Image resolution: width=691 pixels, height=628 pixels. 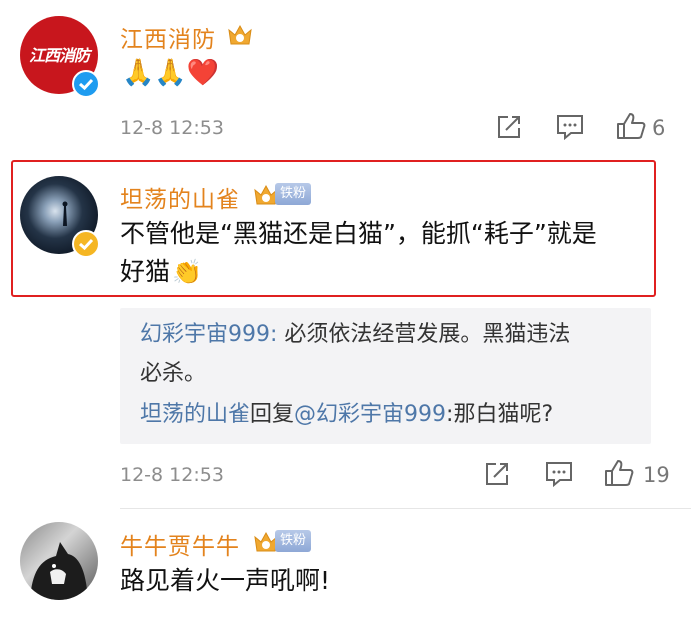 I want to click on reply-item: 幻彩宇宙999: 必须依法经营发展。黑猫违法 必杀。, so click(x=392, y=354).